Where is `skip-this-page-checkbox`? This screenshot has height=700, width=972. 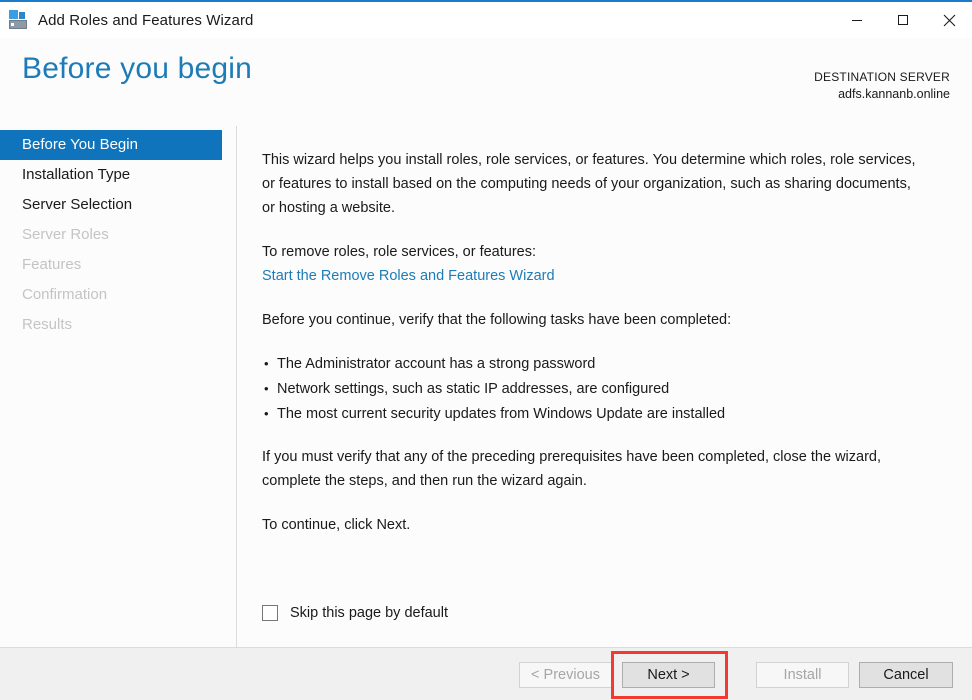 skip-this-page-checkbox is located at coordinates (270, 613).